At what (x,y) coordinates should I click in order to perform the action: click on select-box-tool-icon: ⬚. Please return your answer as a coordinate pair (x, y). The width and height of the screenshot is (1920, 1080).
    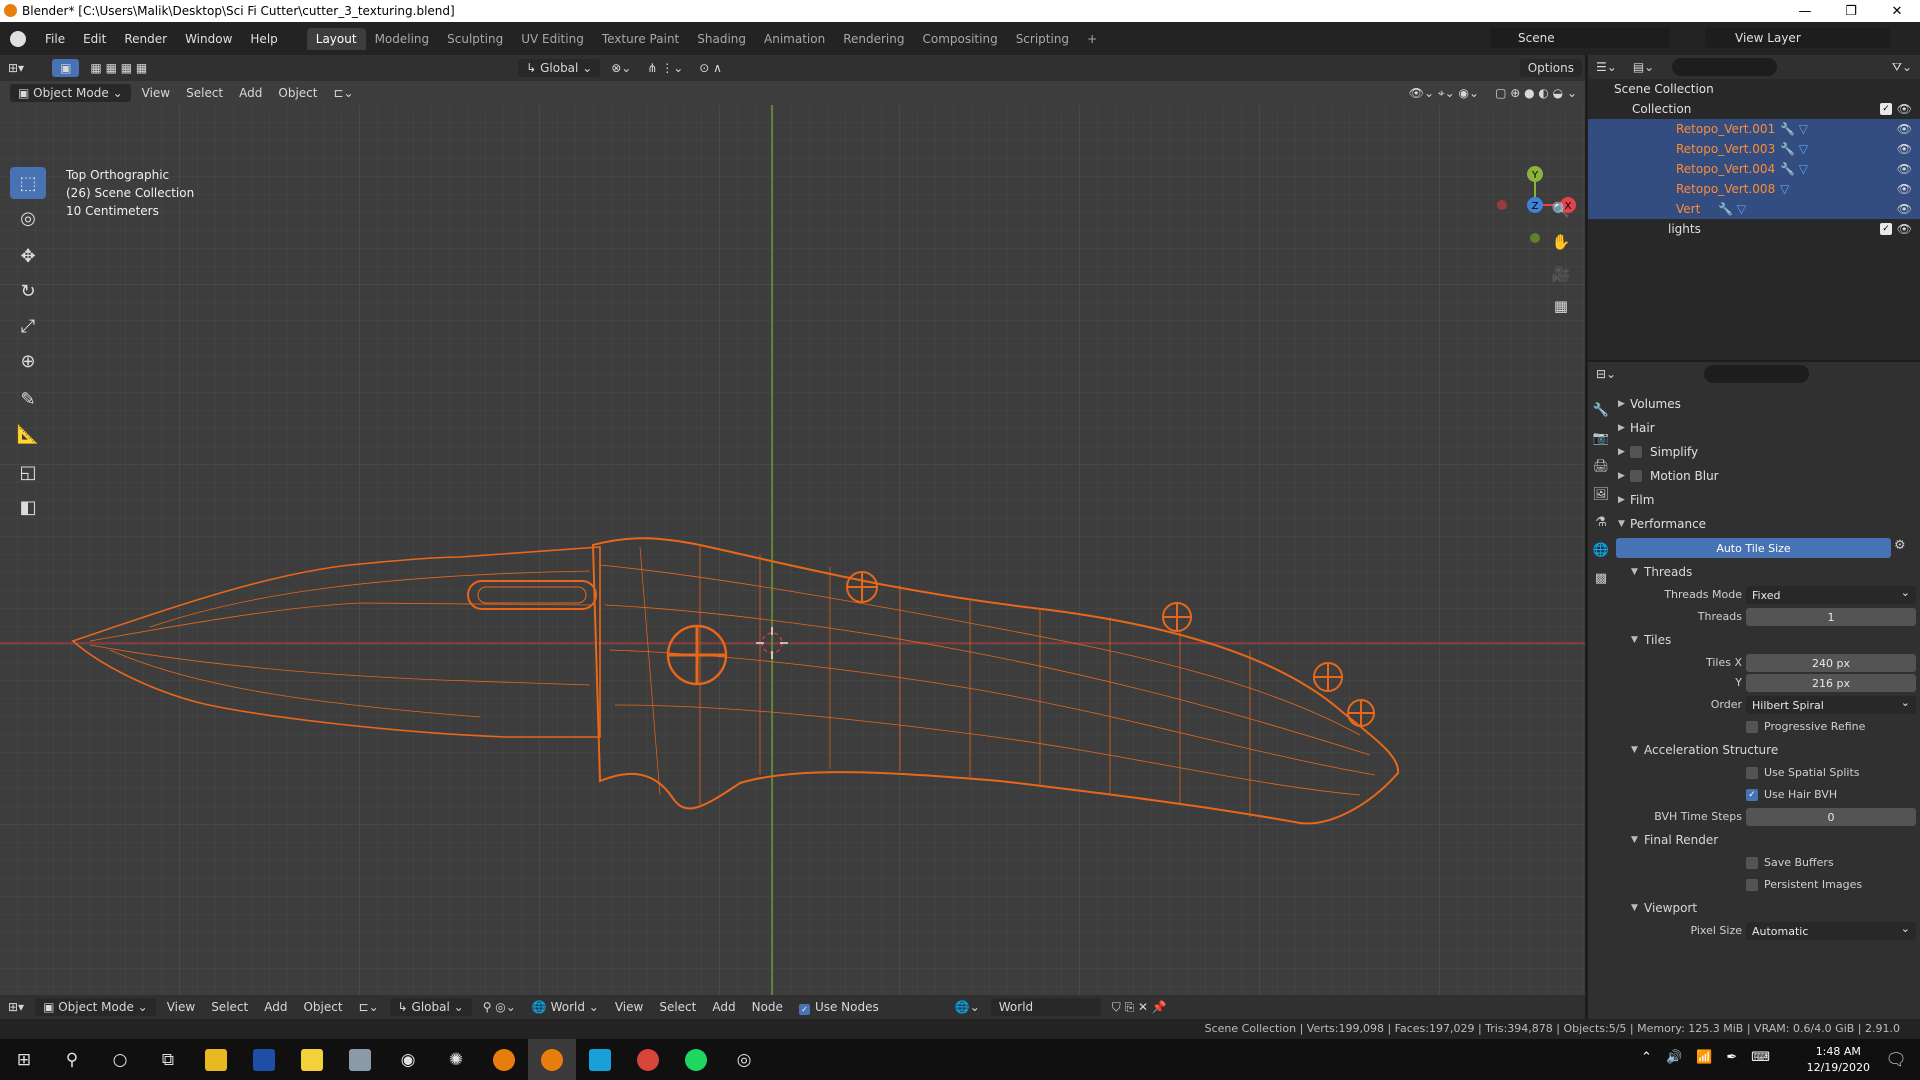
    Looking at the image, I should click on (28, 183).